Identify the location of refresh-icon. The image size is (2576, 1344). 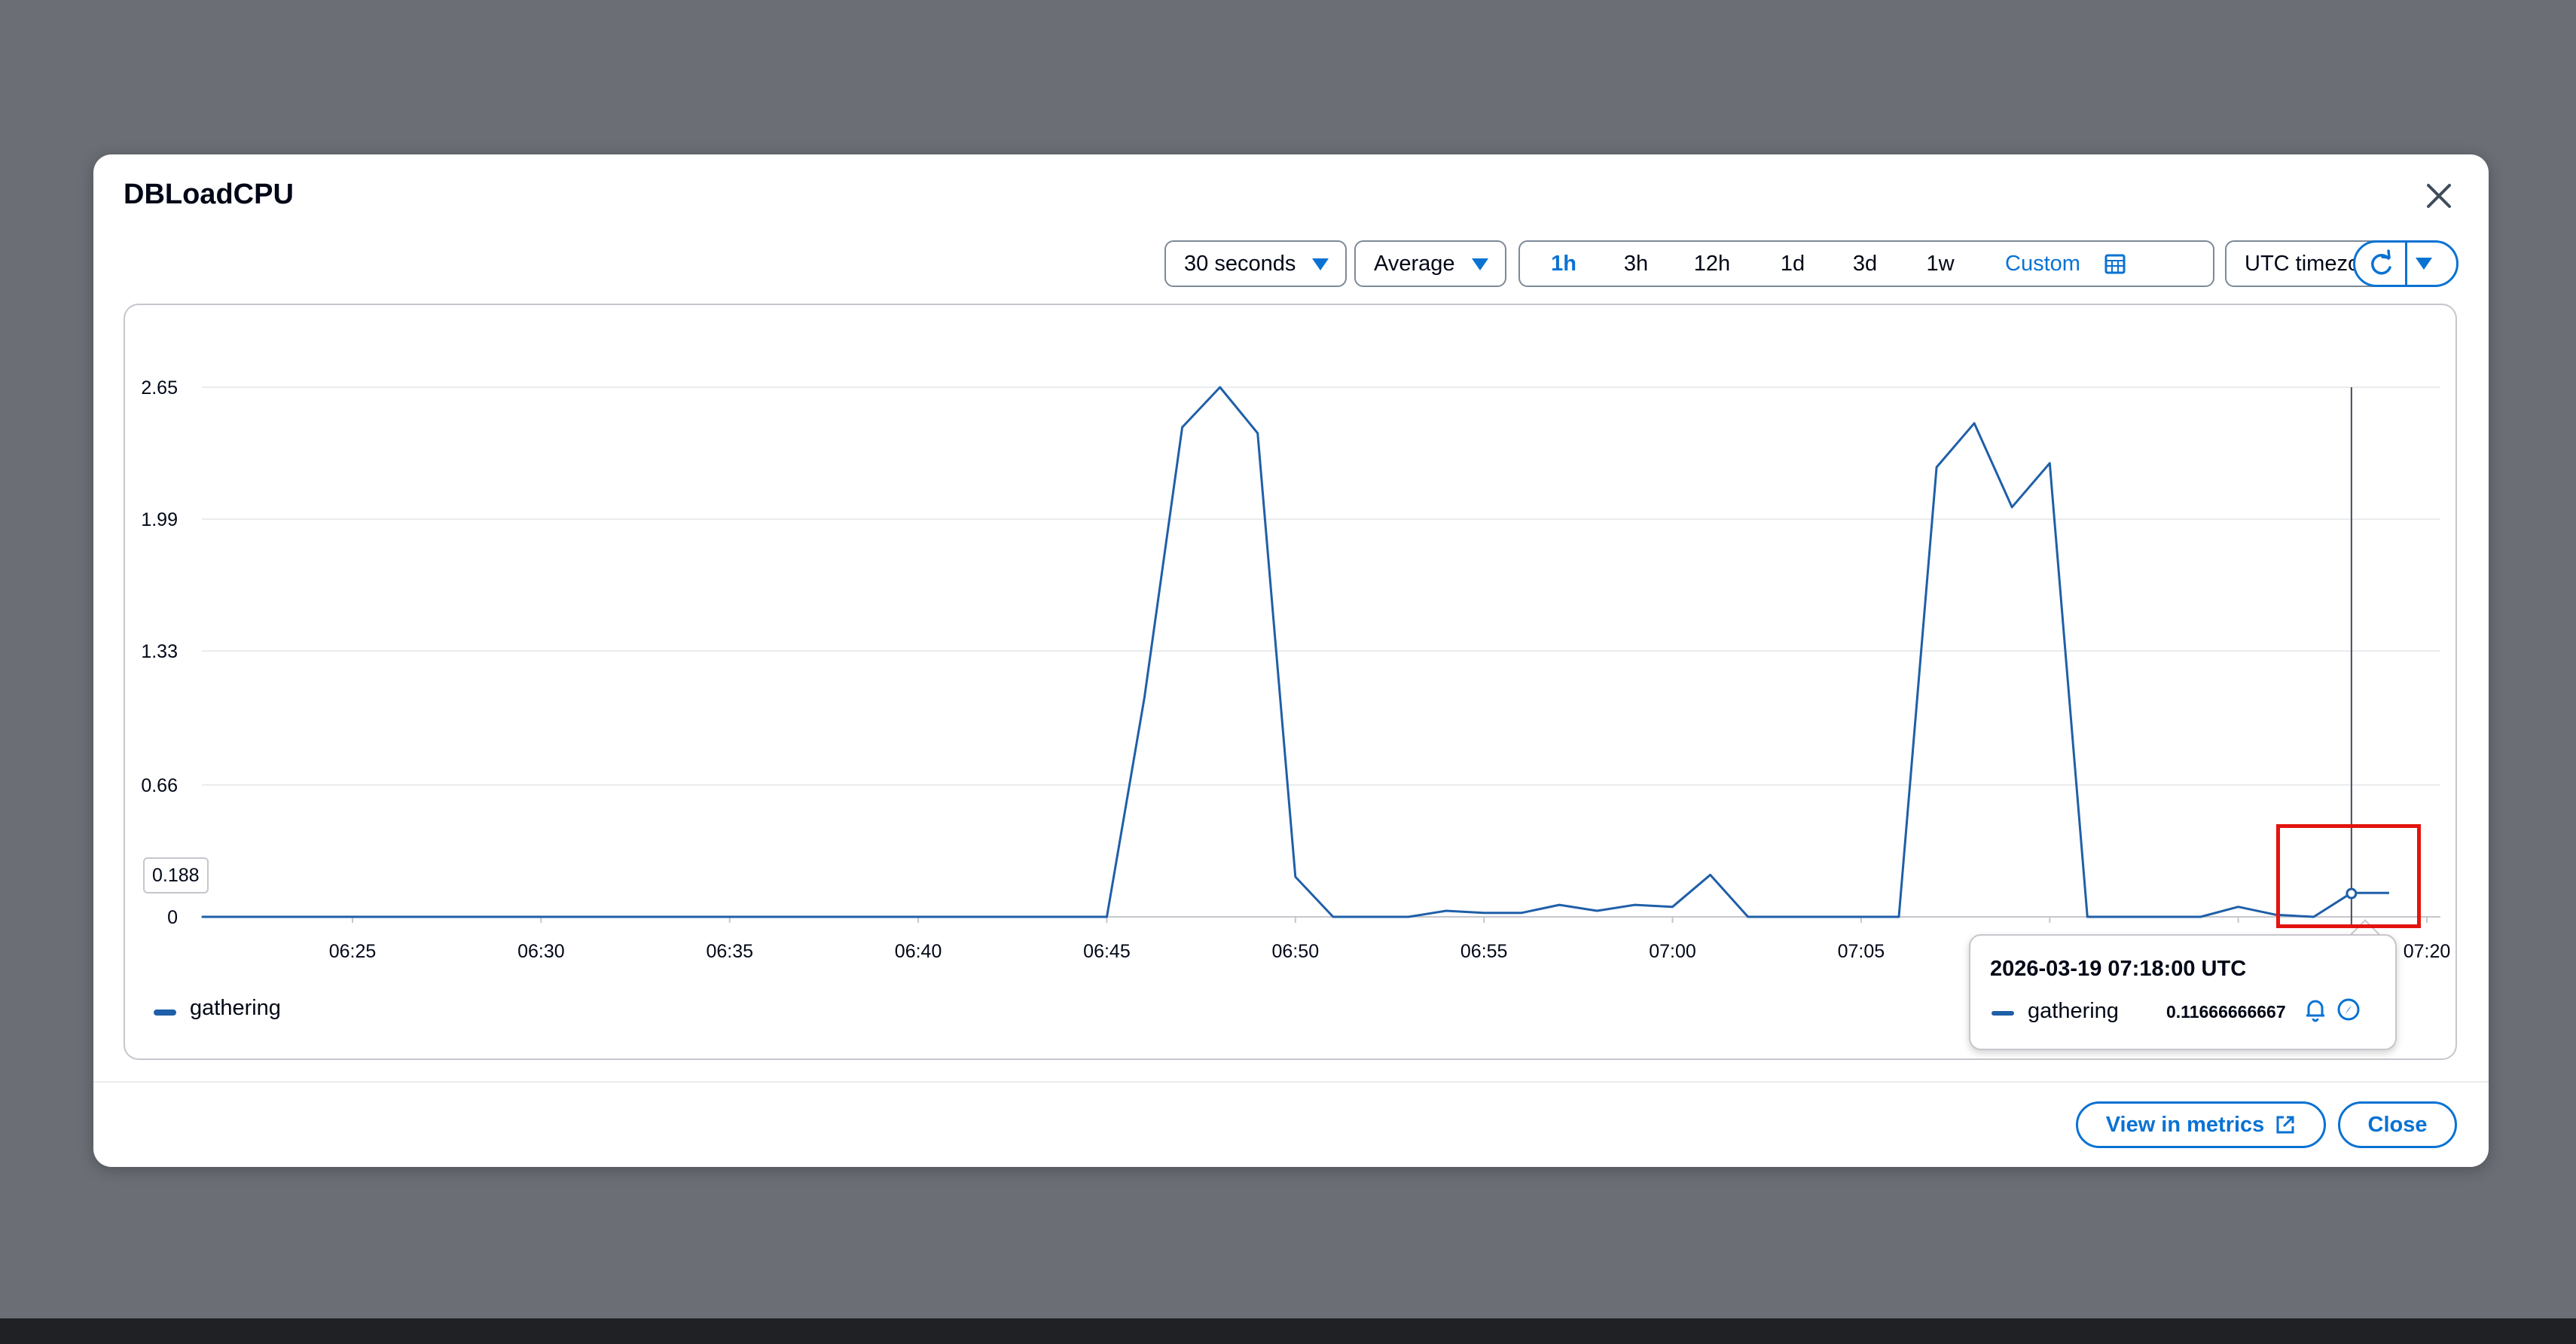
(2381, 264).